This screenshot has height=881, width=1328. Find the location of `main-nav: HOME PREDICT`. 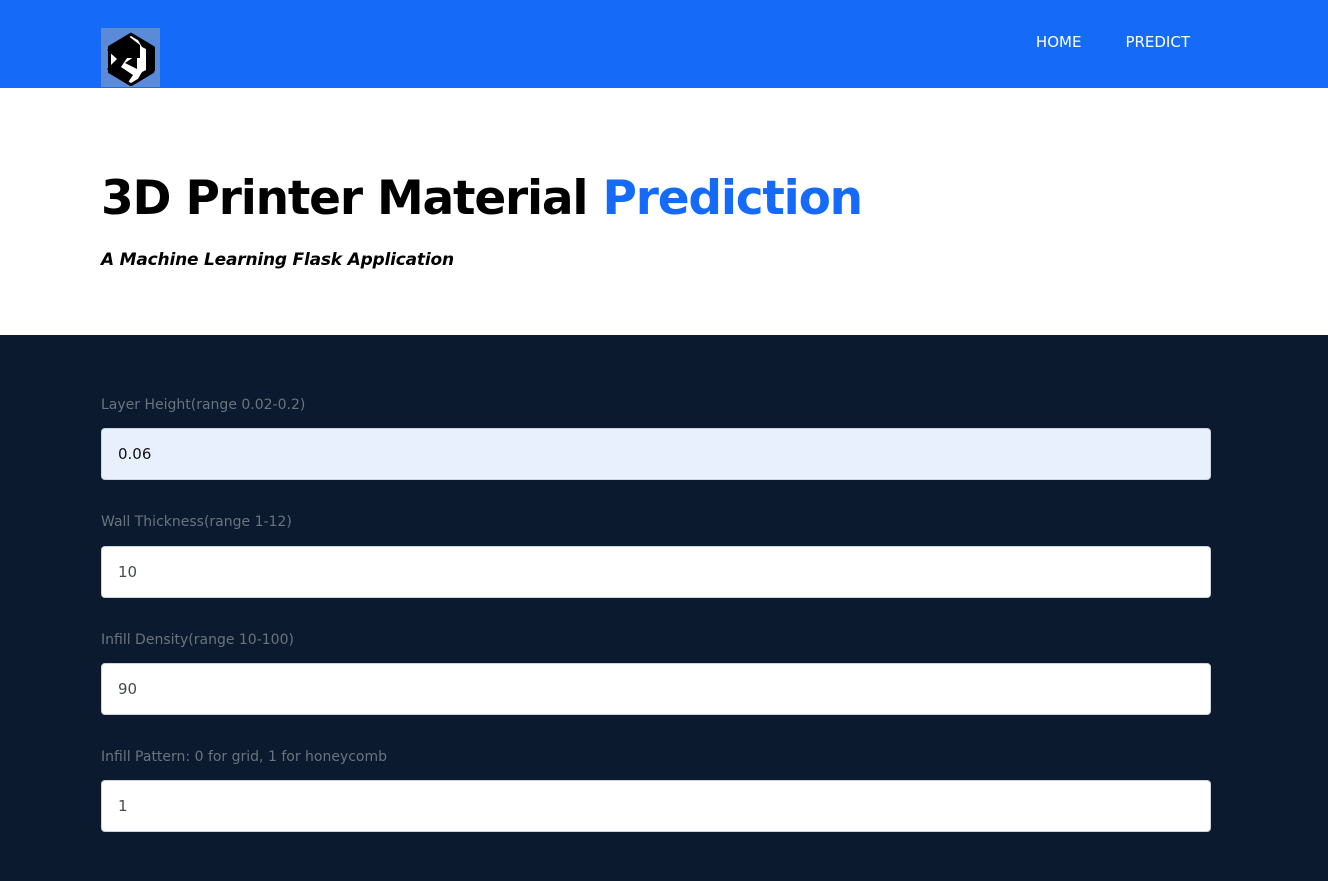

main-nav: HOME PREDICT is located at coordinates (1113, 42).